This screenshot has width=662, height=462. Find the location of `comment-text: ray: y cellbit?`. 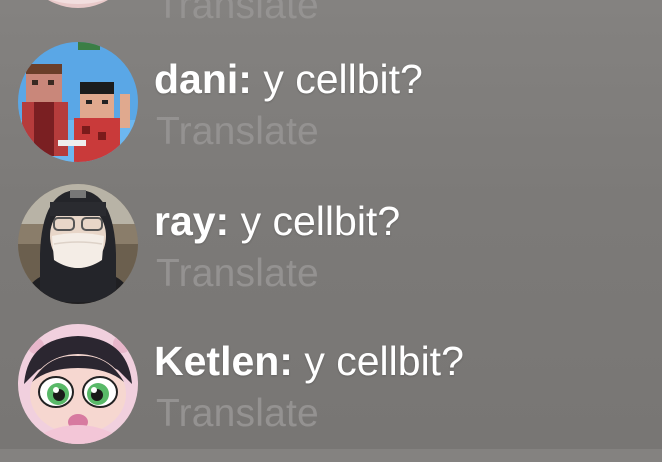

comment-text: ray: y cellbit? is located at coordinates (277, 221).